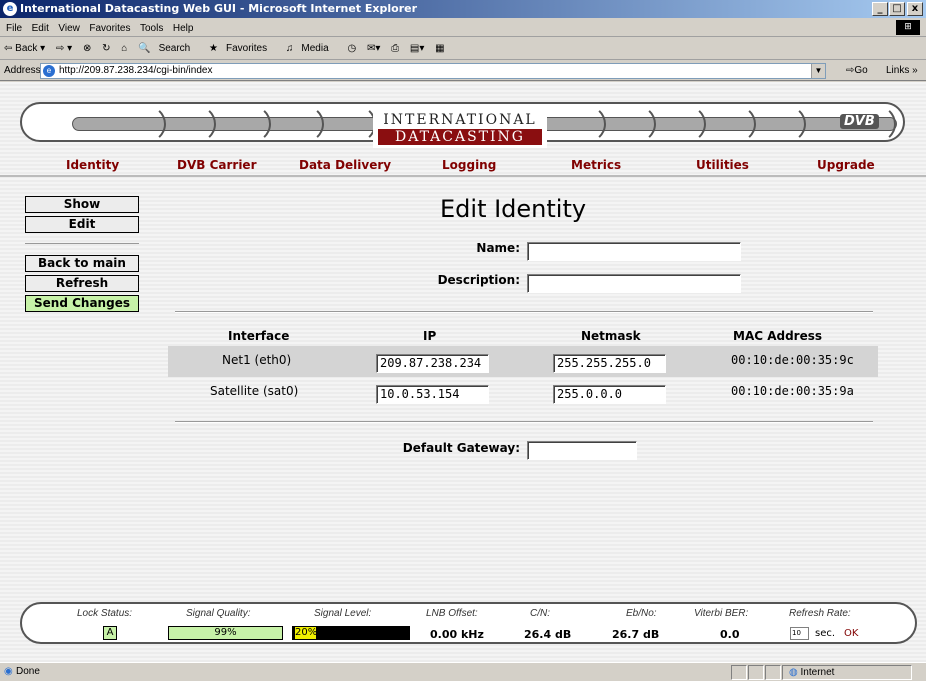 This screenshot has height=681, width=926. What do you see at coordinates (174, 48) in the screenshot?
I see `search-label: Search` at bounding box center [174, 48].